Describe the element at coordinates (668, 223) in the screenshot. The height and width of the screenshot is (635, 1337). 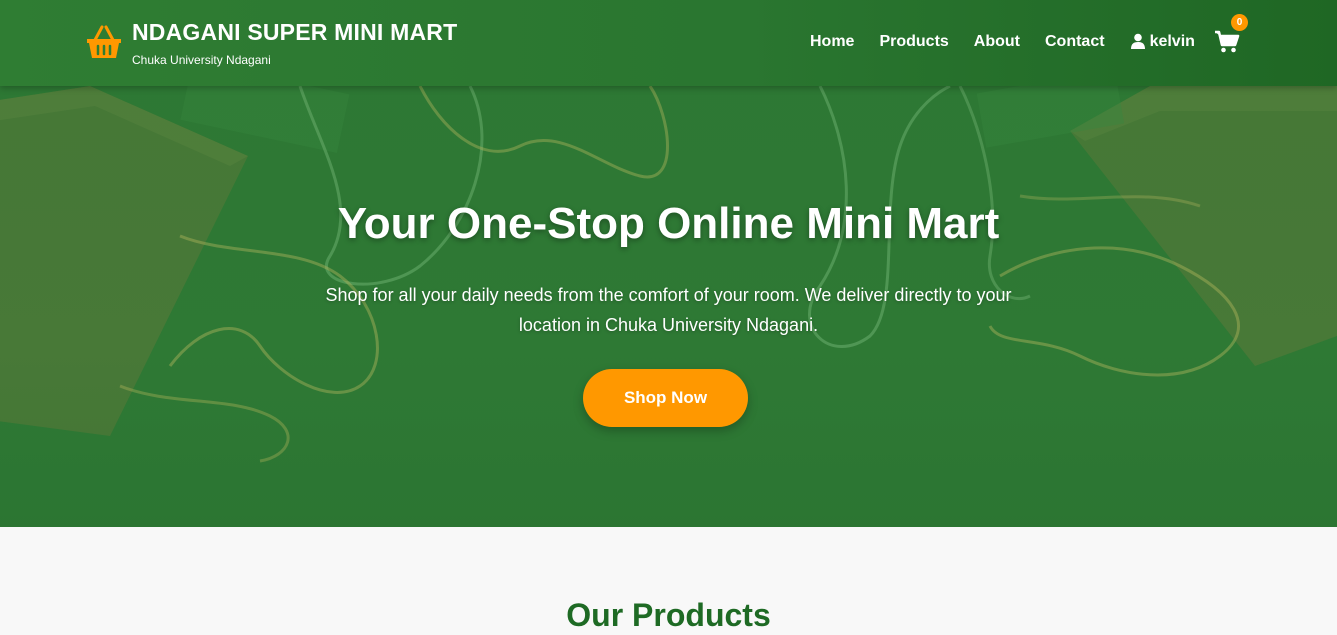
I see `hero-title: Your One-Stop Online Mini Mart` at that location.